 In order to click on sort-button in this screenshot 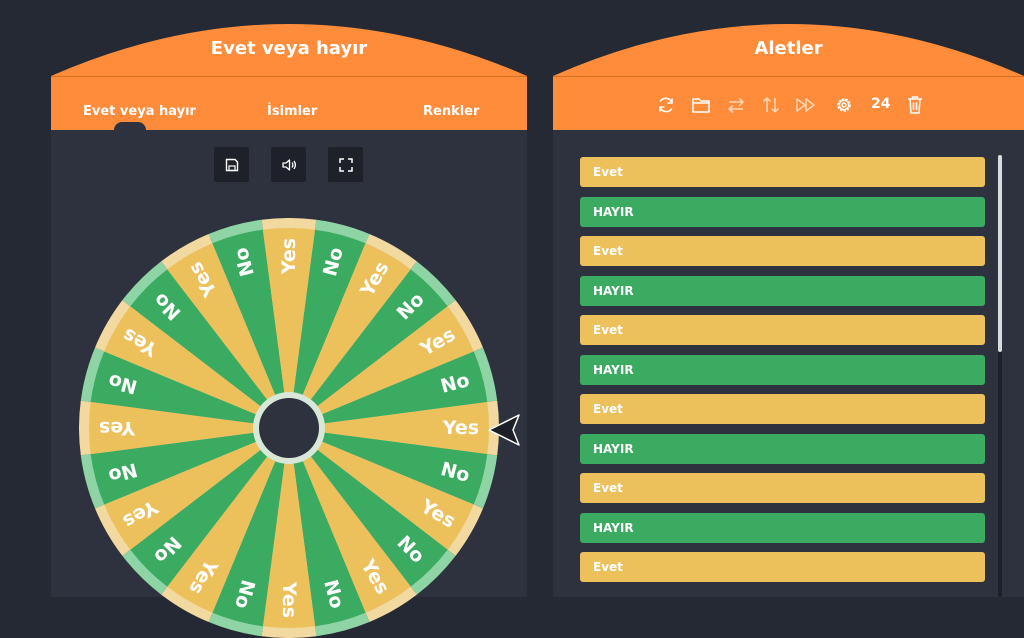, I will do `click(771, 105)`.